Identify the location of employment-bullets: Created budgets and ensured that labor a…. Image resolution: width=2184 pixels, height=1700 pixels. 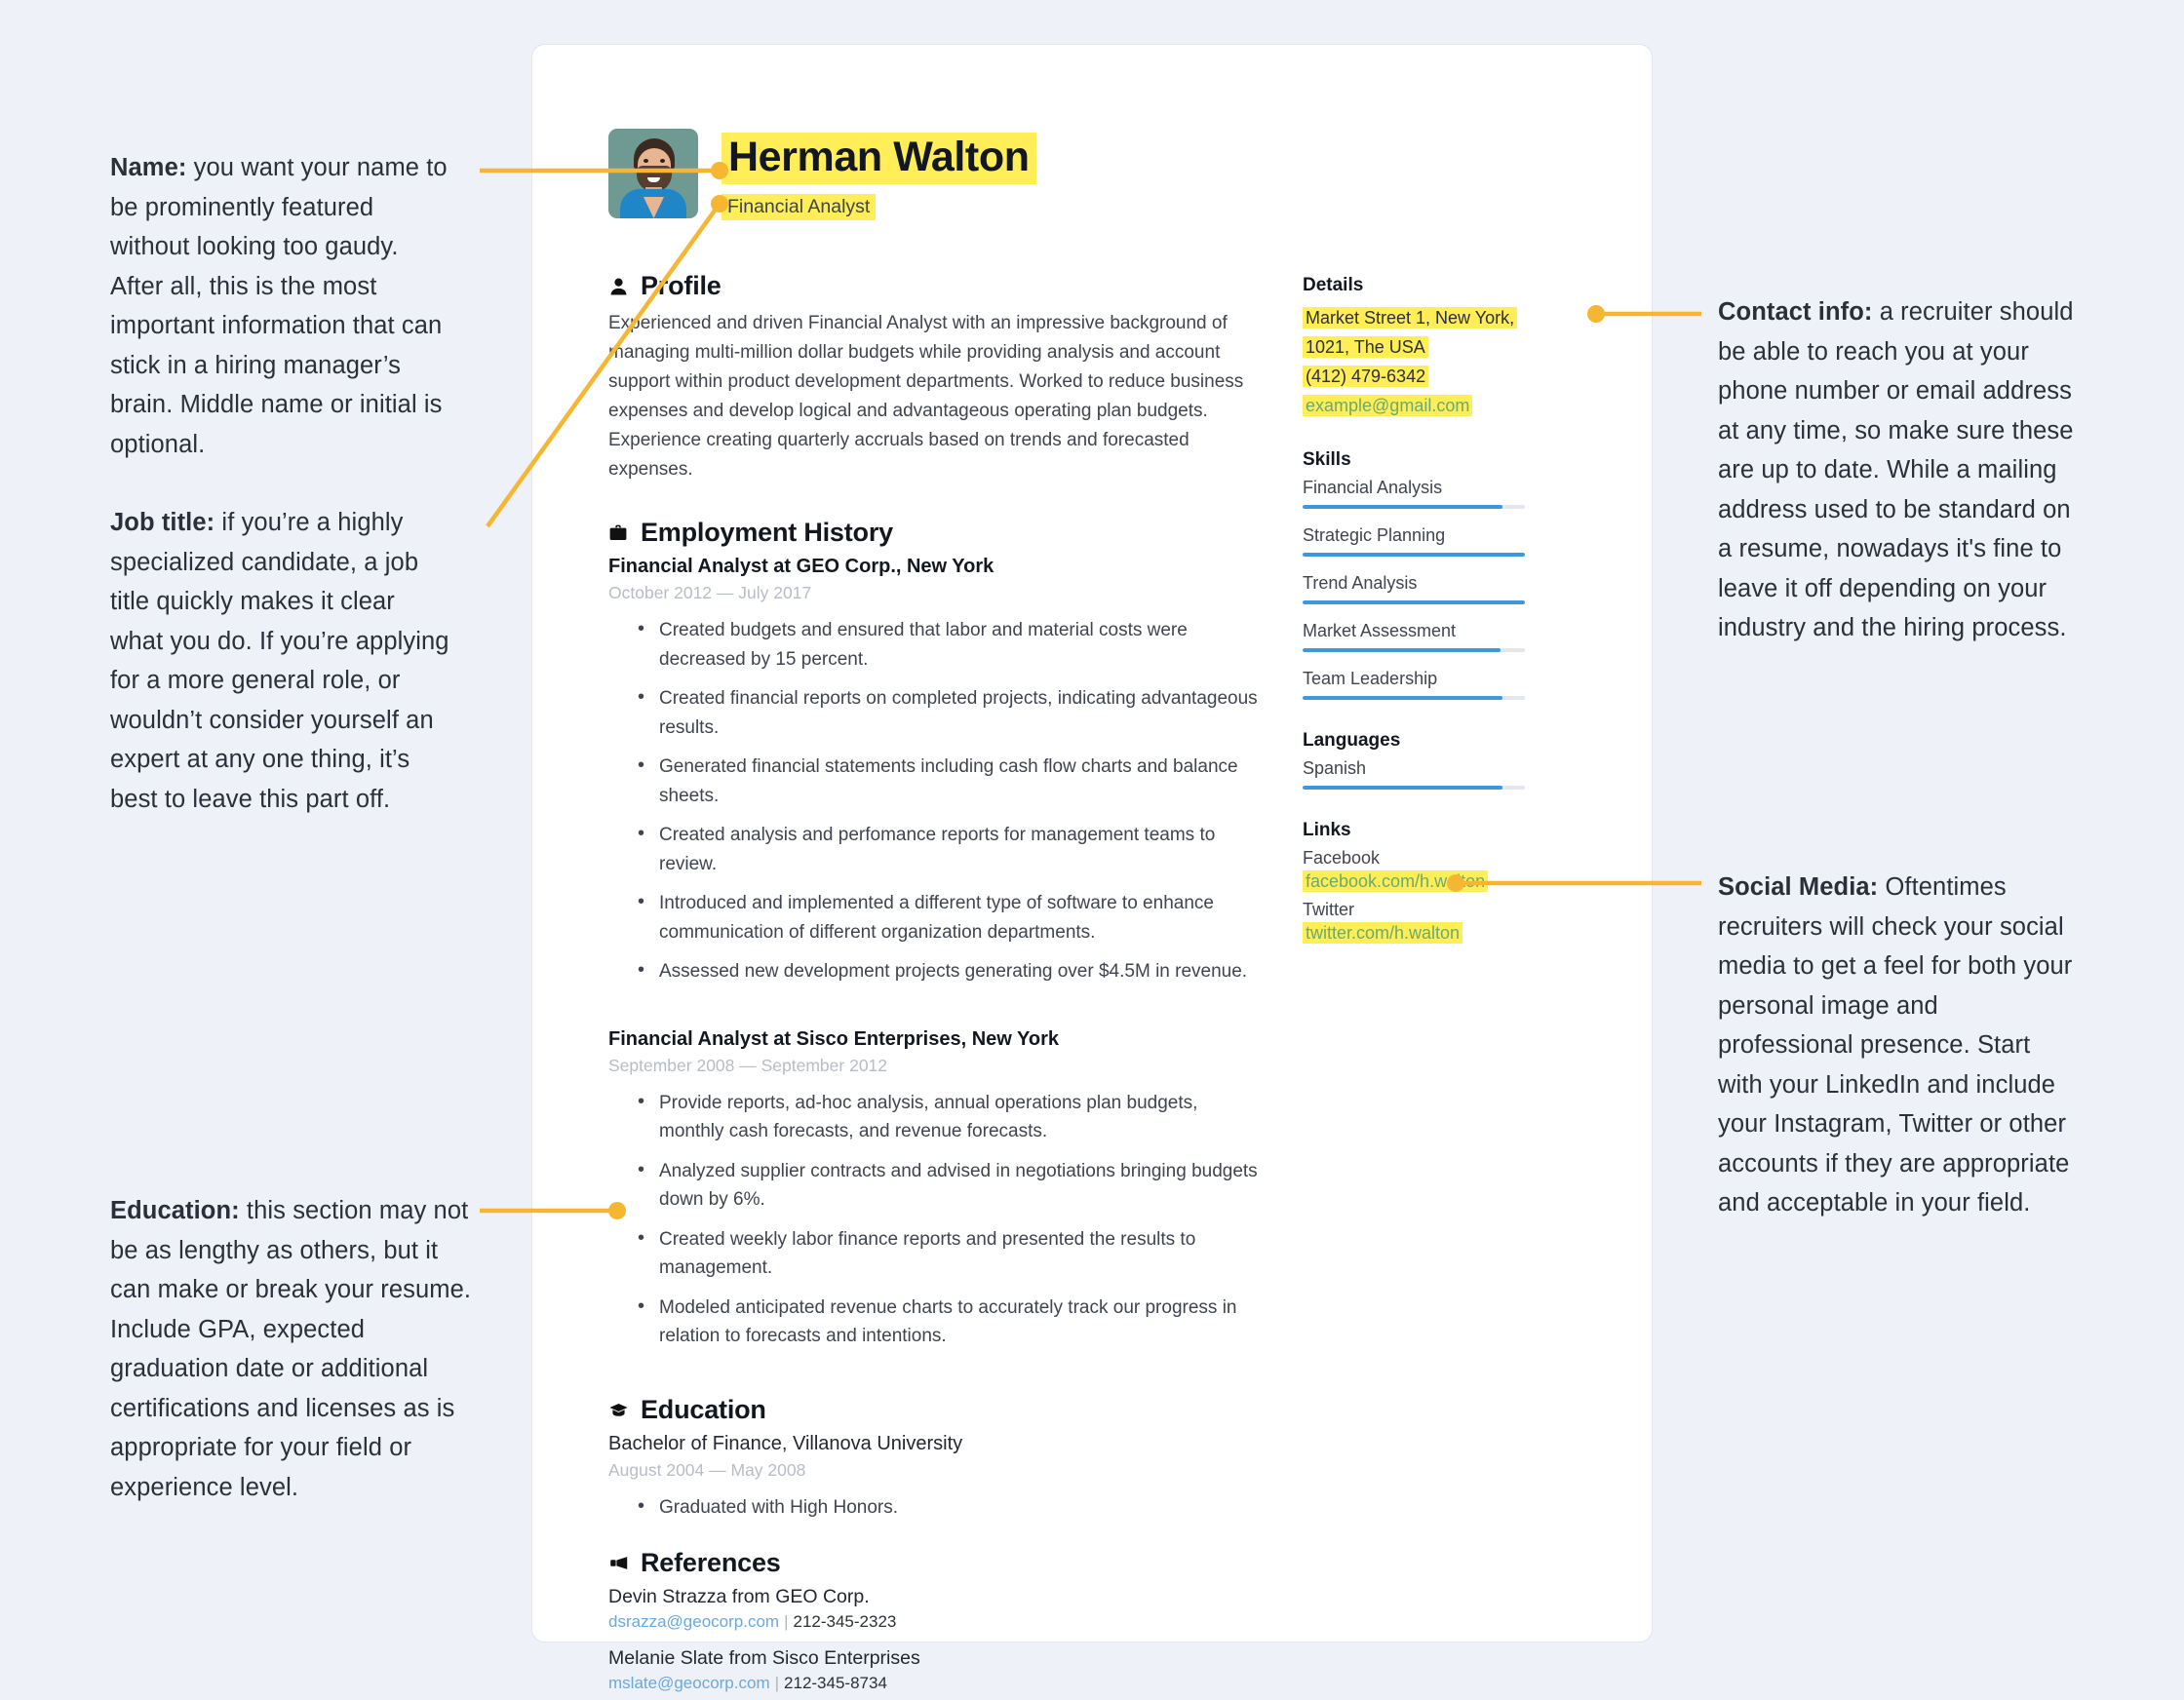
(951, 800).